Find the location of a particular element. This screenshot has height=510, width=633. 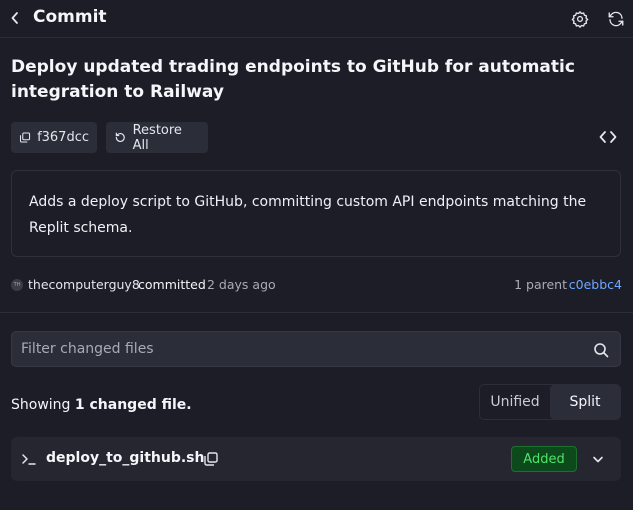

chevron-left-icon is located at coordinates (15, 18).